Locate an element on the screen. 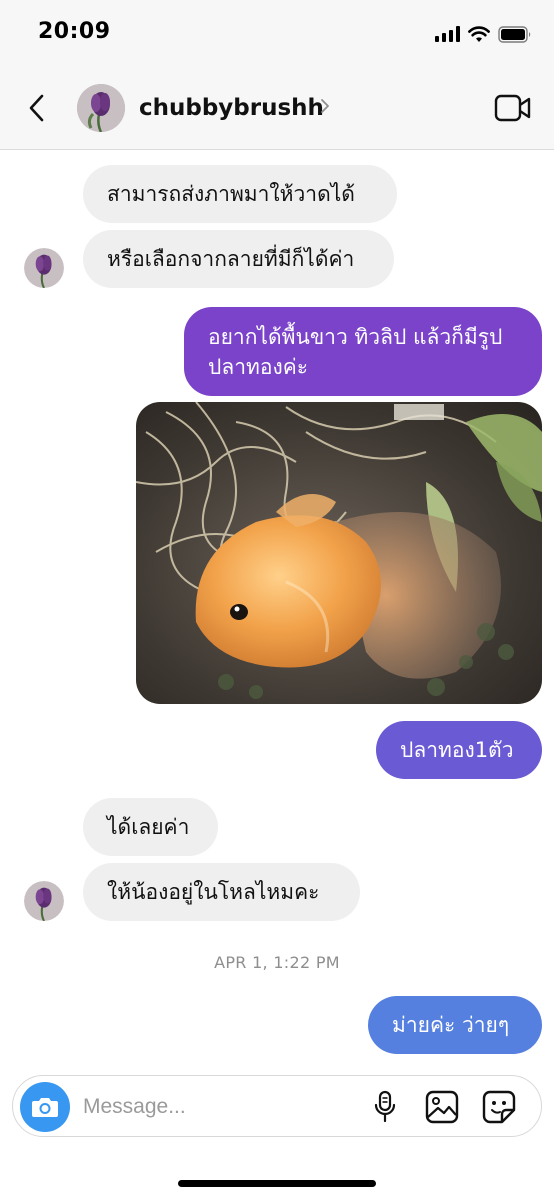  message-composer is located at coordinates (277, 1106).